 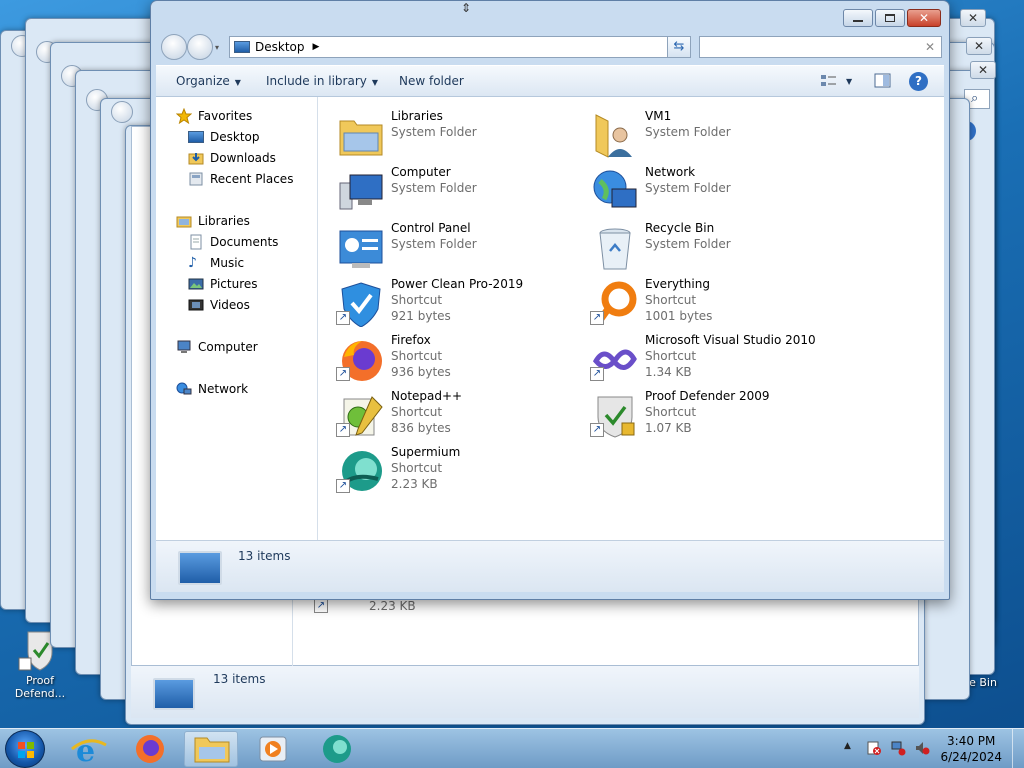 What do you see at coordinates (550, 566) in the screenshot?
I see `details-pane: 13 items` at bounding box center [550, 566].